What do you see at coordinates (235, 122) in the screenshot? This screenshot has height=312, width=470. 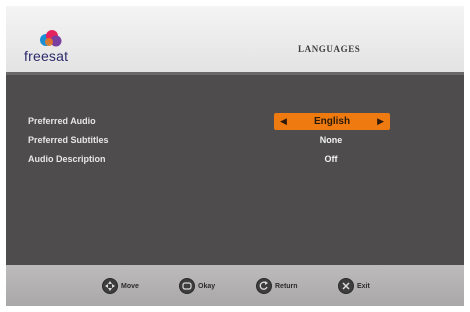 I see `setting-row-preferred-audio: Preferred Audio ◀ English ▶` at bounding box center [235, 122].